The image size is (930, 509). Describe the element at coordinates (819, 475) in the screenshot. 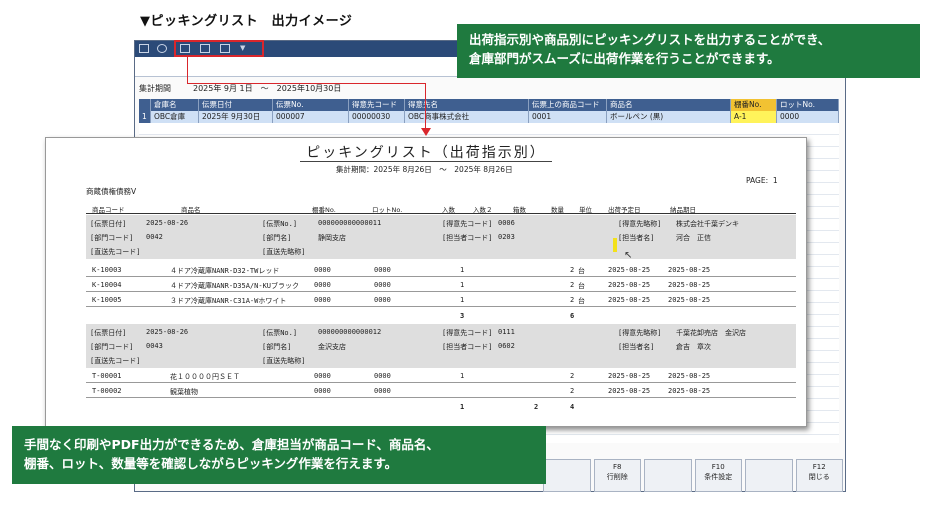

I see `fkey-f12-button: F12 閉じる` at that location.